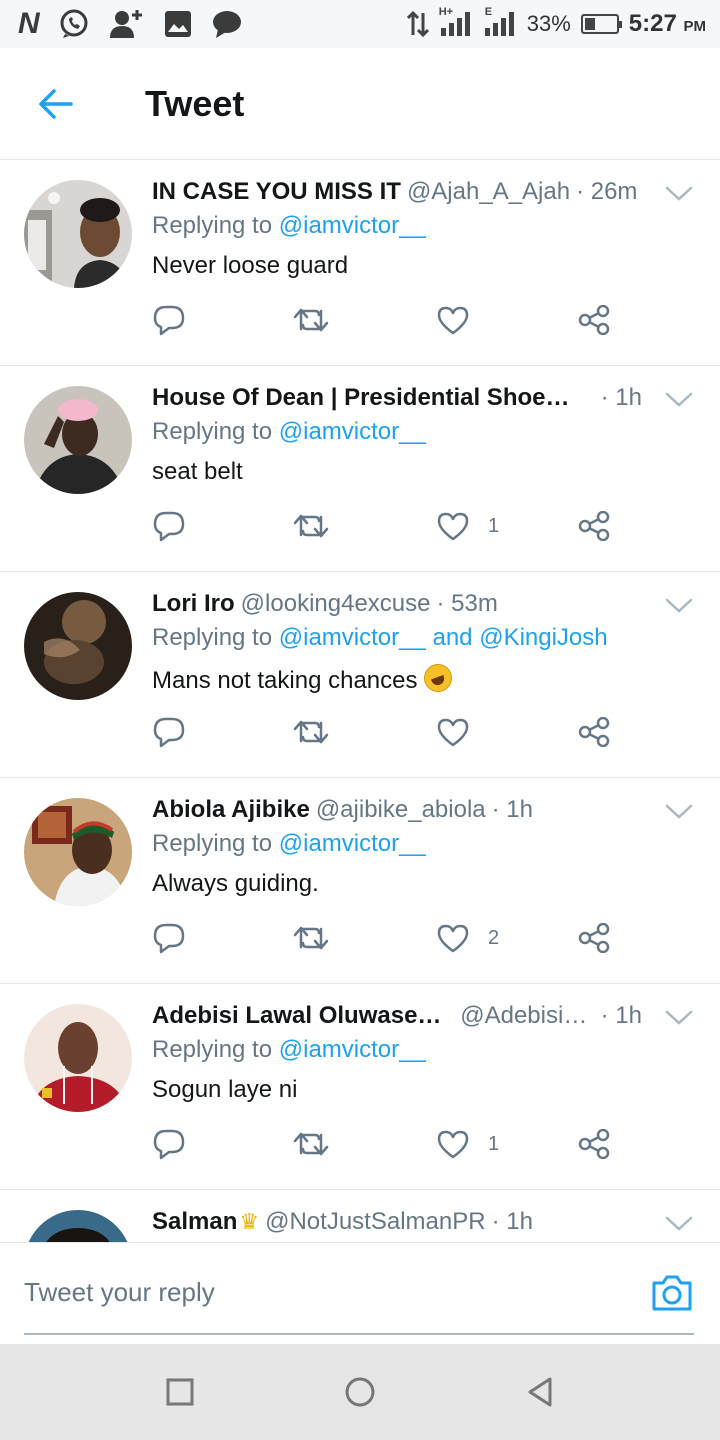 This screenshot has width=720, height=1440. Describe the element at coordinates (401, 810) in the screenshot. I see `author-handle: @ajibike_abiola` at that location.